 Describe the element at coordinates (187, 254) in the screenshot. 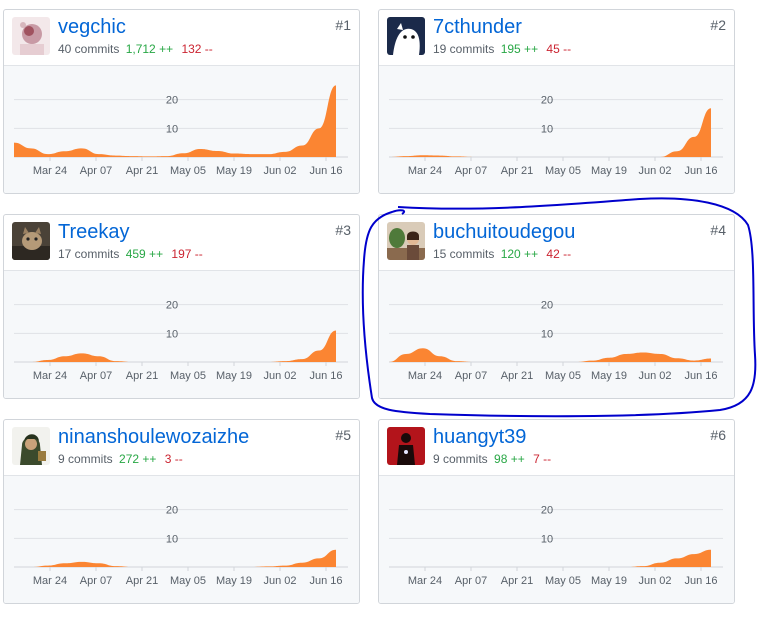

I see `deletions-count: 197 --` at that location.